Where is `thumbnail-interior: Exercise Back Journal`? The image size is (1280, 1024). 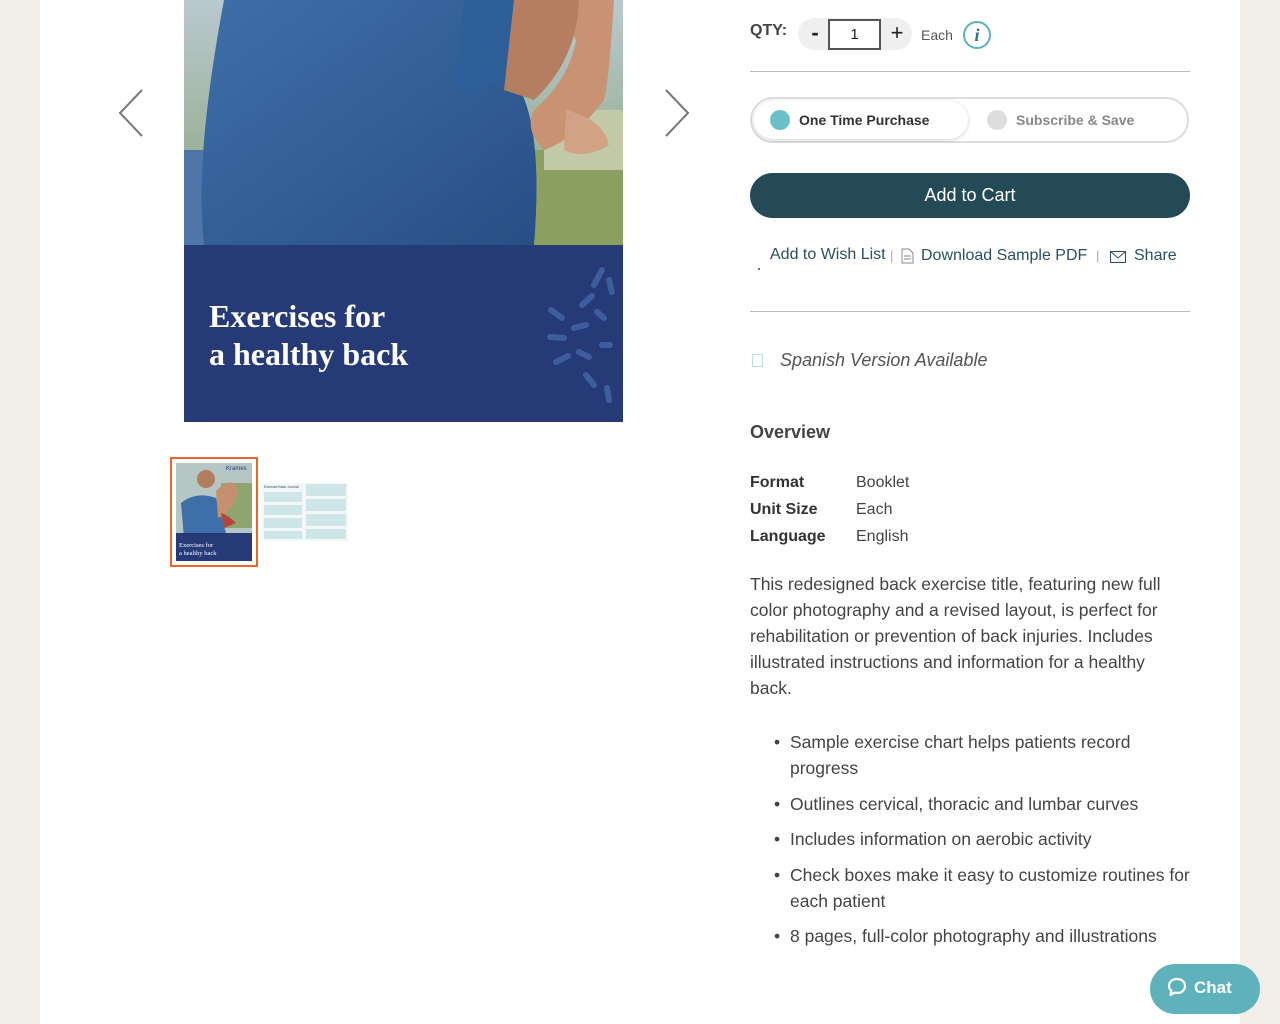 thumbnail-interior: Exercise Back Journal is located at coordinates (305, 512).